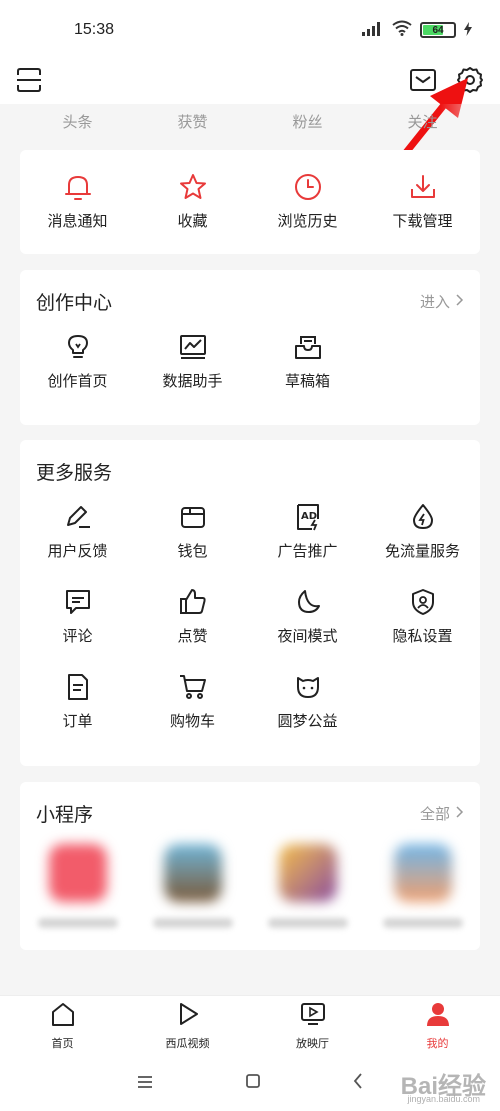 The height and width of the screenshot is (1111, 500). I want to click on battery-indicator: 64, so click(438, 30).